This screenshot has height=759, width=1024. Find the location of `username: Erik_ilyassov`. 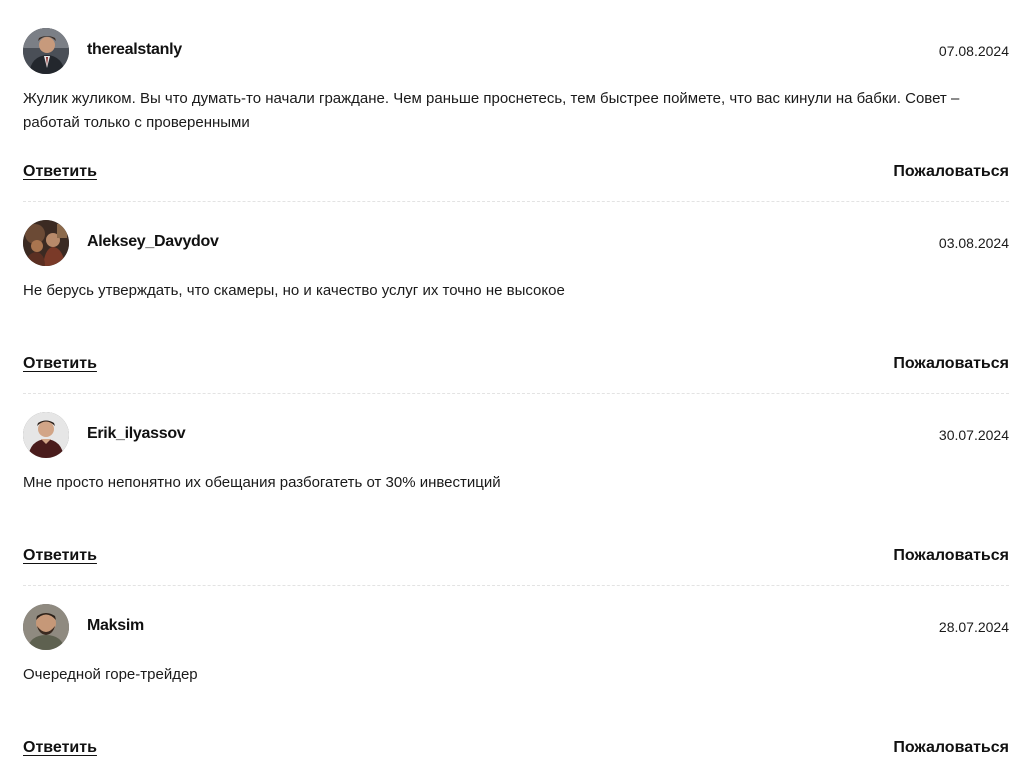

username: Erik_ilyassov is located at coordinates (136, 434).